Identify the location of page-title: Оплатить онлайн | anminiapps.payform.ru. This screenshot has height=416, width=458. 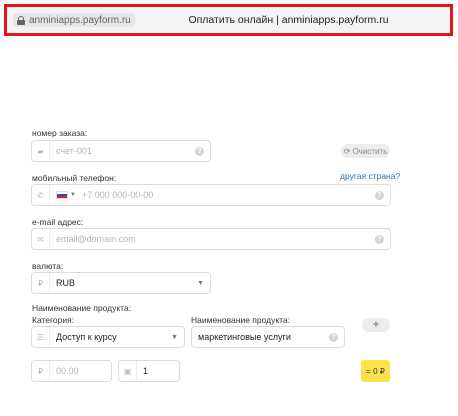
(288, 20).